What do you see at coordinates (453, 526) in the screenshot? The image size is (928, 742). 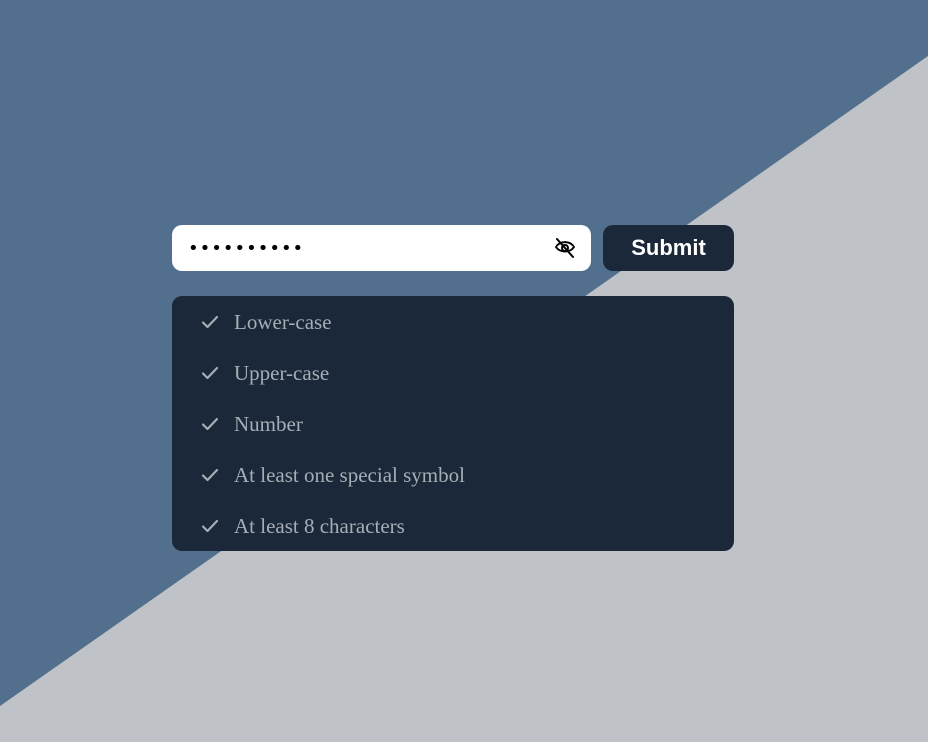 I see `requirement-min-length: At least 8 characters` at bounding box center [453, 526].